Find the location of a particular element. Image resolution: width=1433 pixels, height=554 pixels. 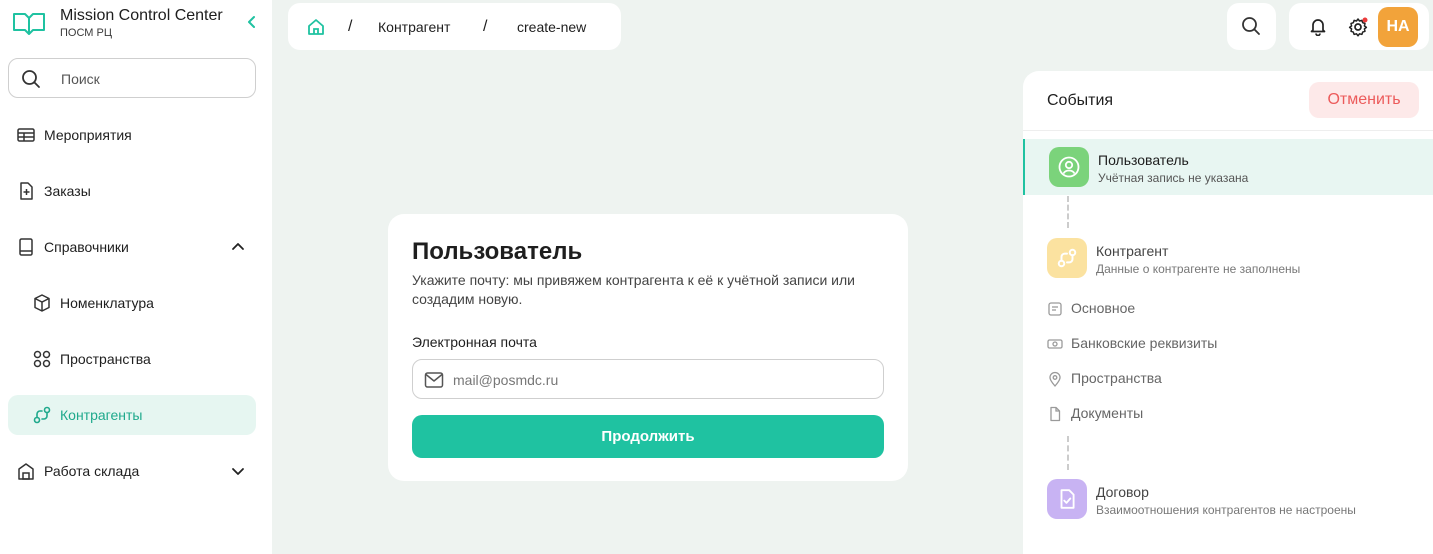

sidebar-item-references: Справочники is located at coordinates (132, 247).